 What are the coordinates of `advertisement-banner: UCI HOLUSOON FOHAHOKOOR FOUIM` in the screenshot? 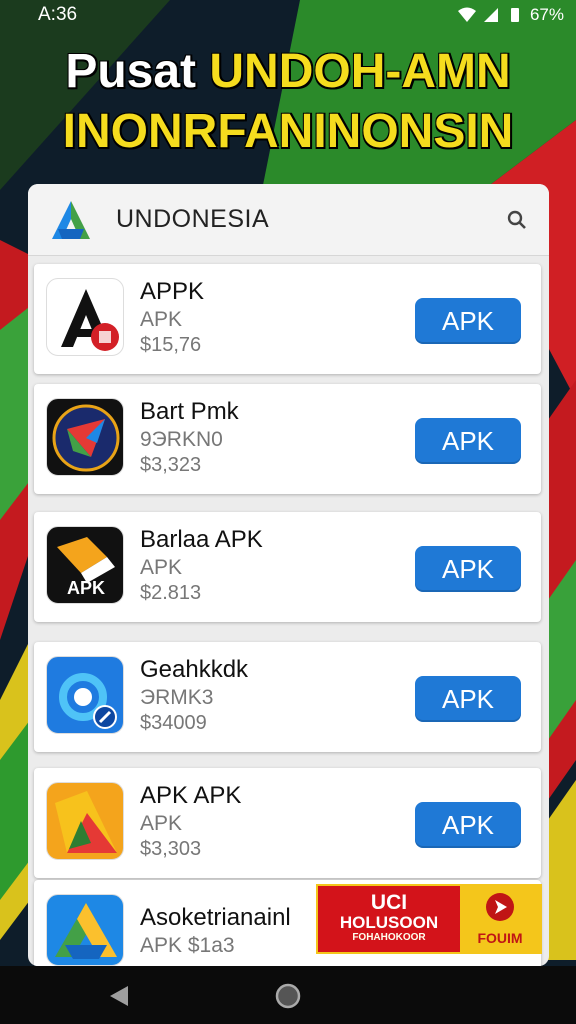 It's located at (429, 919).